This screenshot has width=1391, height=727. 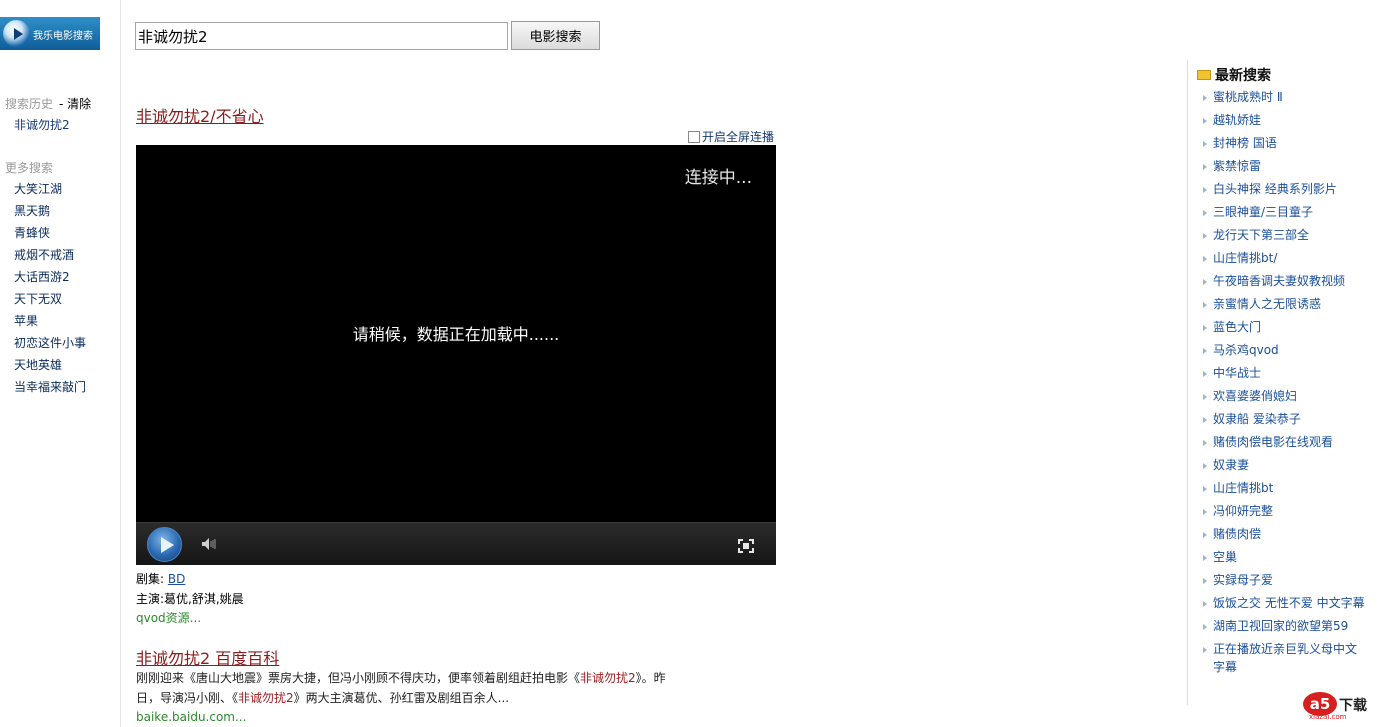 I want to click on latest-search-item: 湖南卫视回家的欲望第59, so click(x=1283, y=626).